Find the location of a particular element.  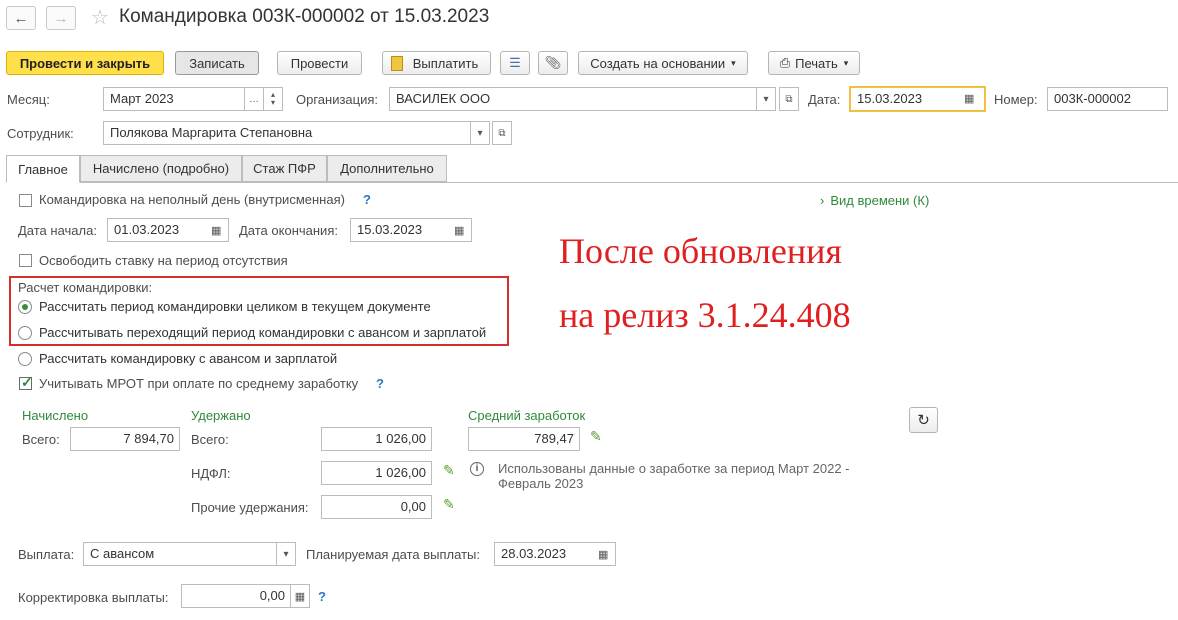

attach-button: 📎︎ is located at coordinates (553, 63).